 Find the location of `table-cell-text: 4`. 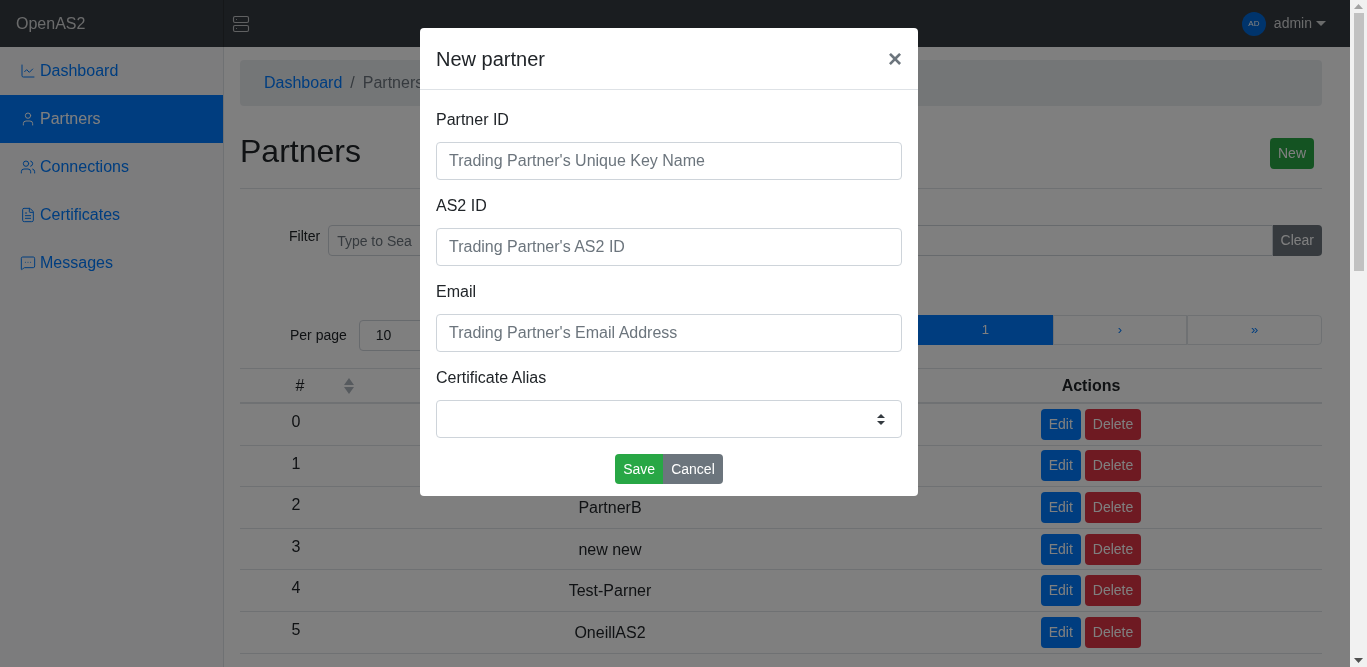

table-cell-text: 4 is located at coordinates (296, 588).